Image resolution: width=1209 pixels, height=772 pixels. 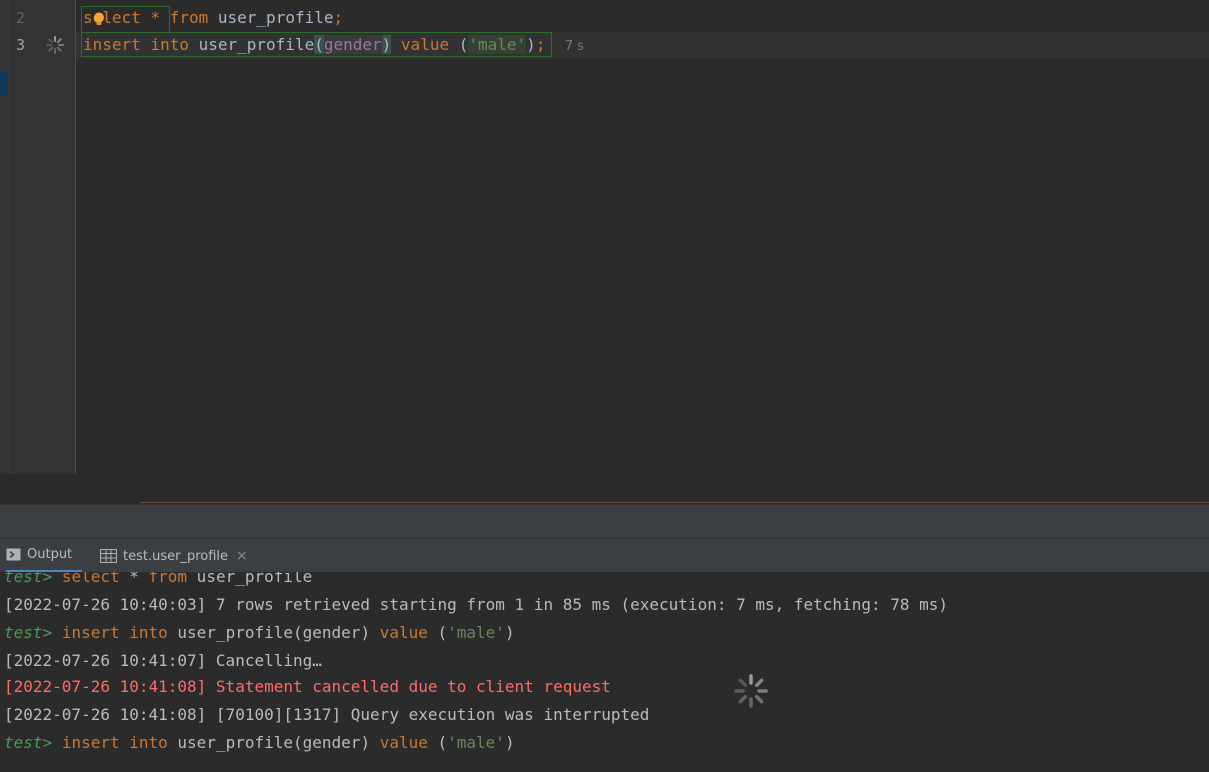 What do you see at coordinates (604, 555) in the screenshot?
I see `services-tab-bar: Output test.user_profile ×` at bounding box center [604, 555].